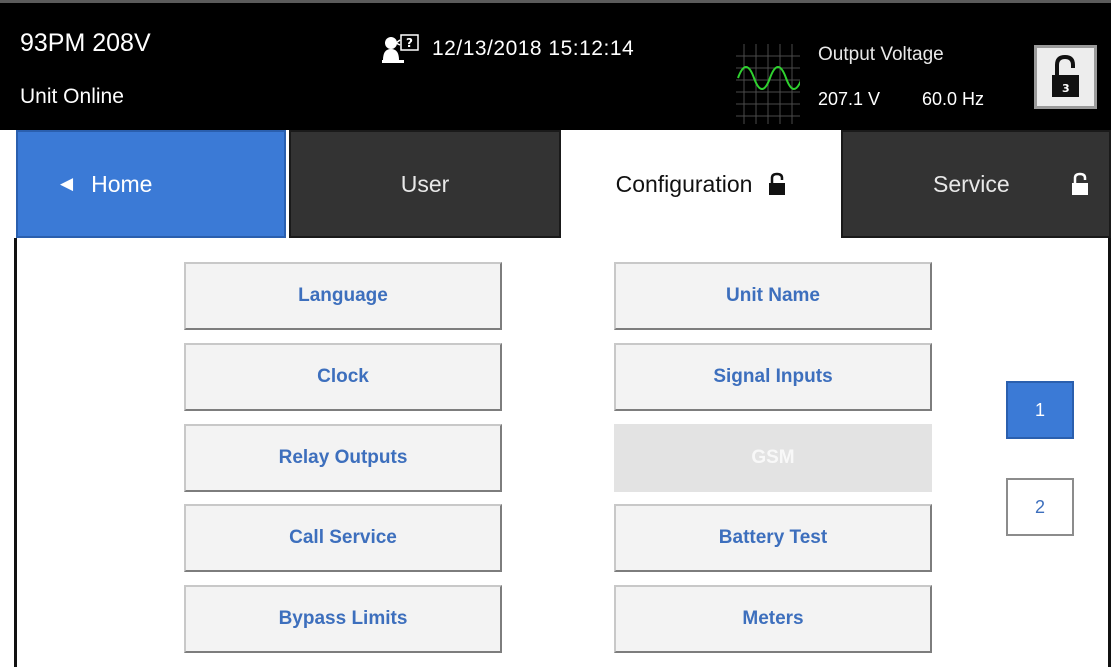 This screenshot has height=667, width=1111. What do you see at coordinates (953, 99) in the screenshot?
I see `output-frequency-value: 60.0 Hz` at bounding box center [953, 99].